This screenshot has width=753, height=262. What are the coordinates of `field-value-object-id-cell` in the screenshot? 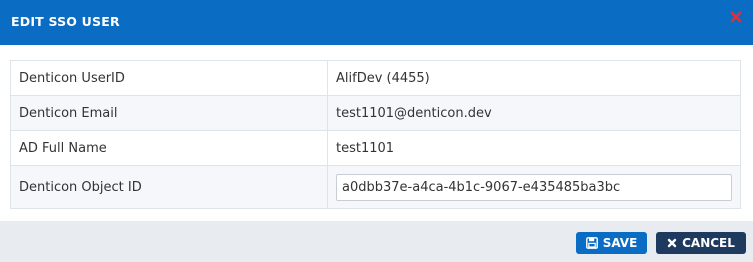 It's located at (534, 187).